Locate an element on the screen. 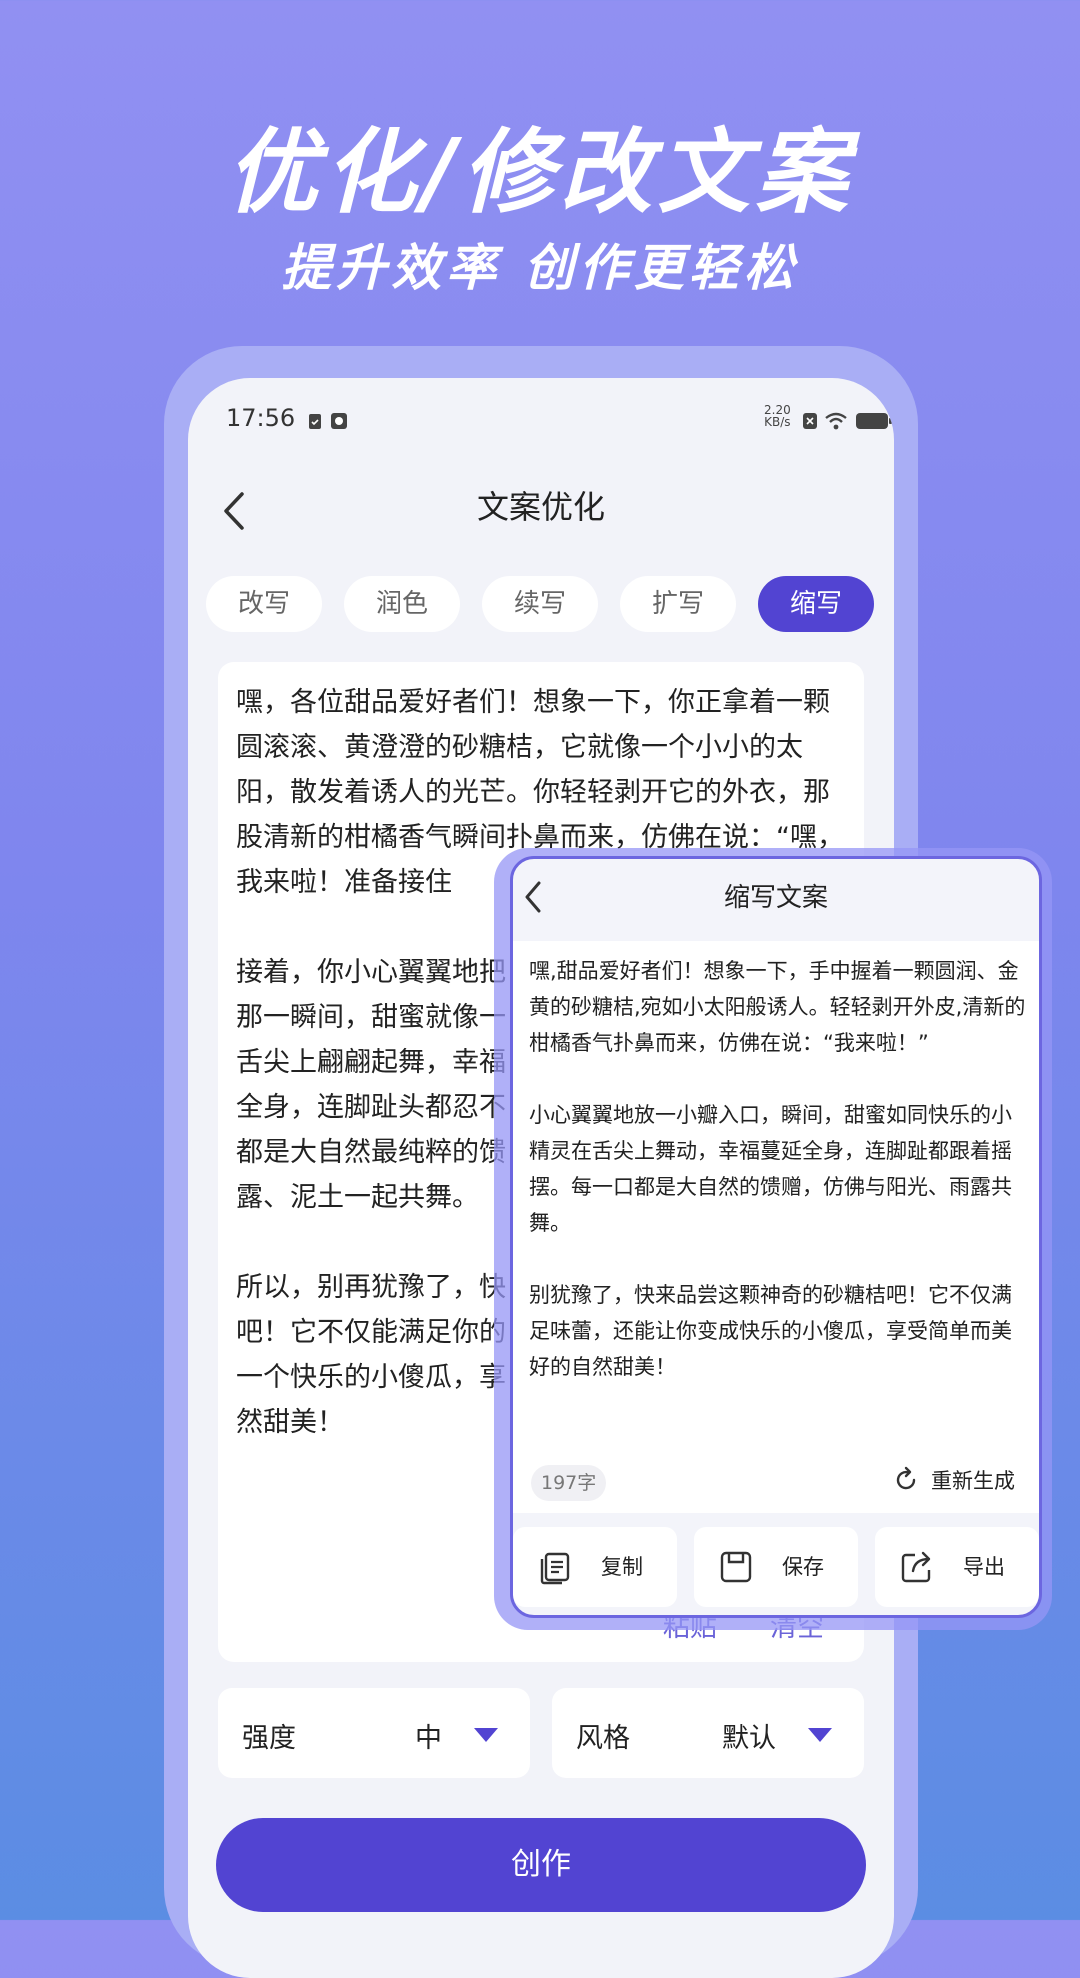 Image resolution: width=1080 pixels, height=1978 pixels. clipboard-check-icon is located at coordinates (315, 421).